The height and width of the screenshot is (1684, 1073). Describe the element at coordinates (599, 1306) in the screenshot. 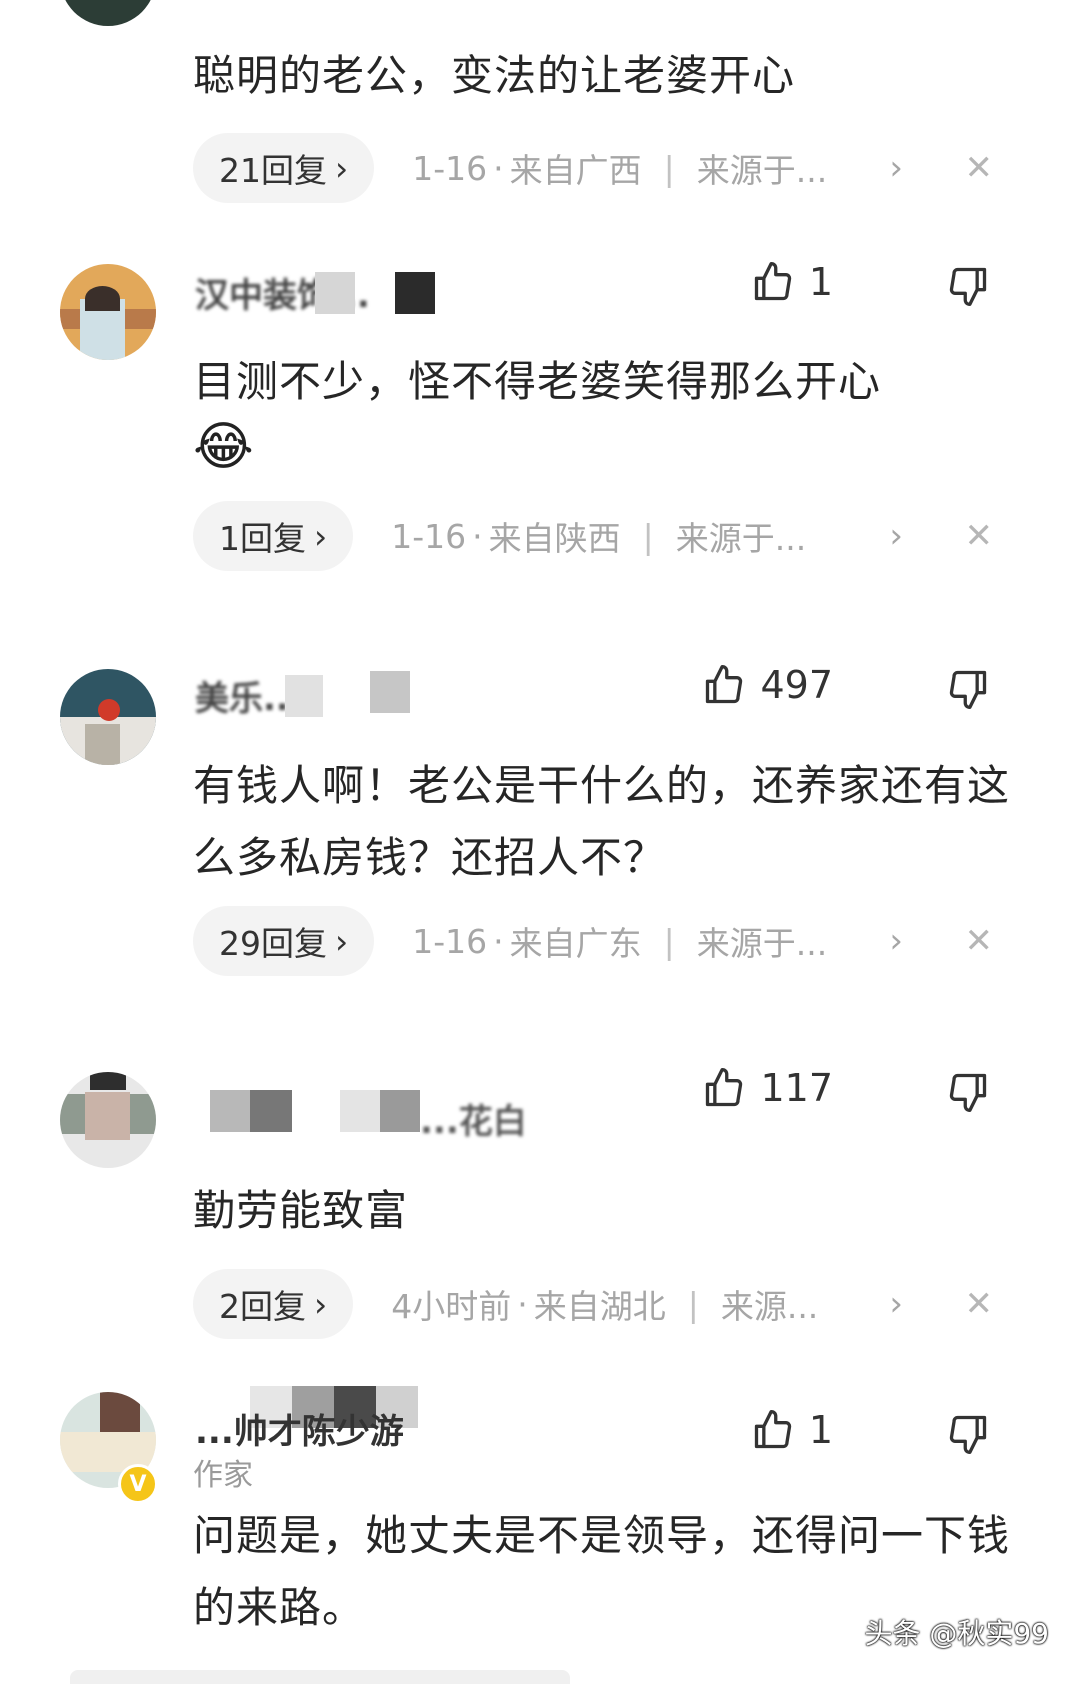

I see `comment-location: 来自湖北` at that location.